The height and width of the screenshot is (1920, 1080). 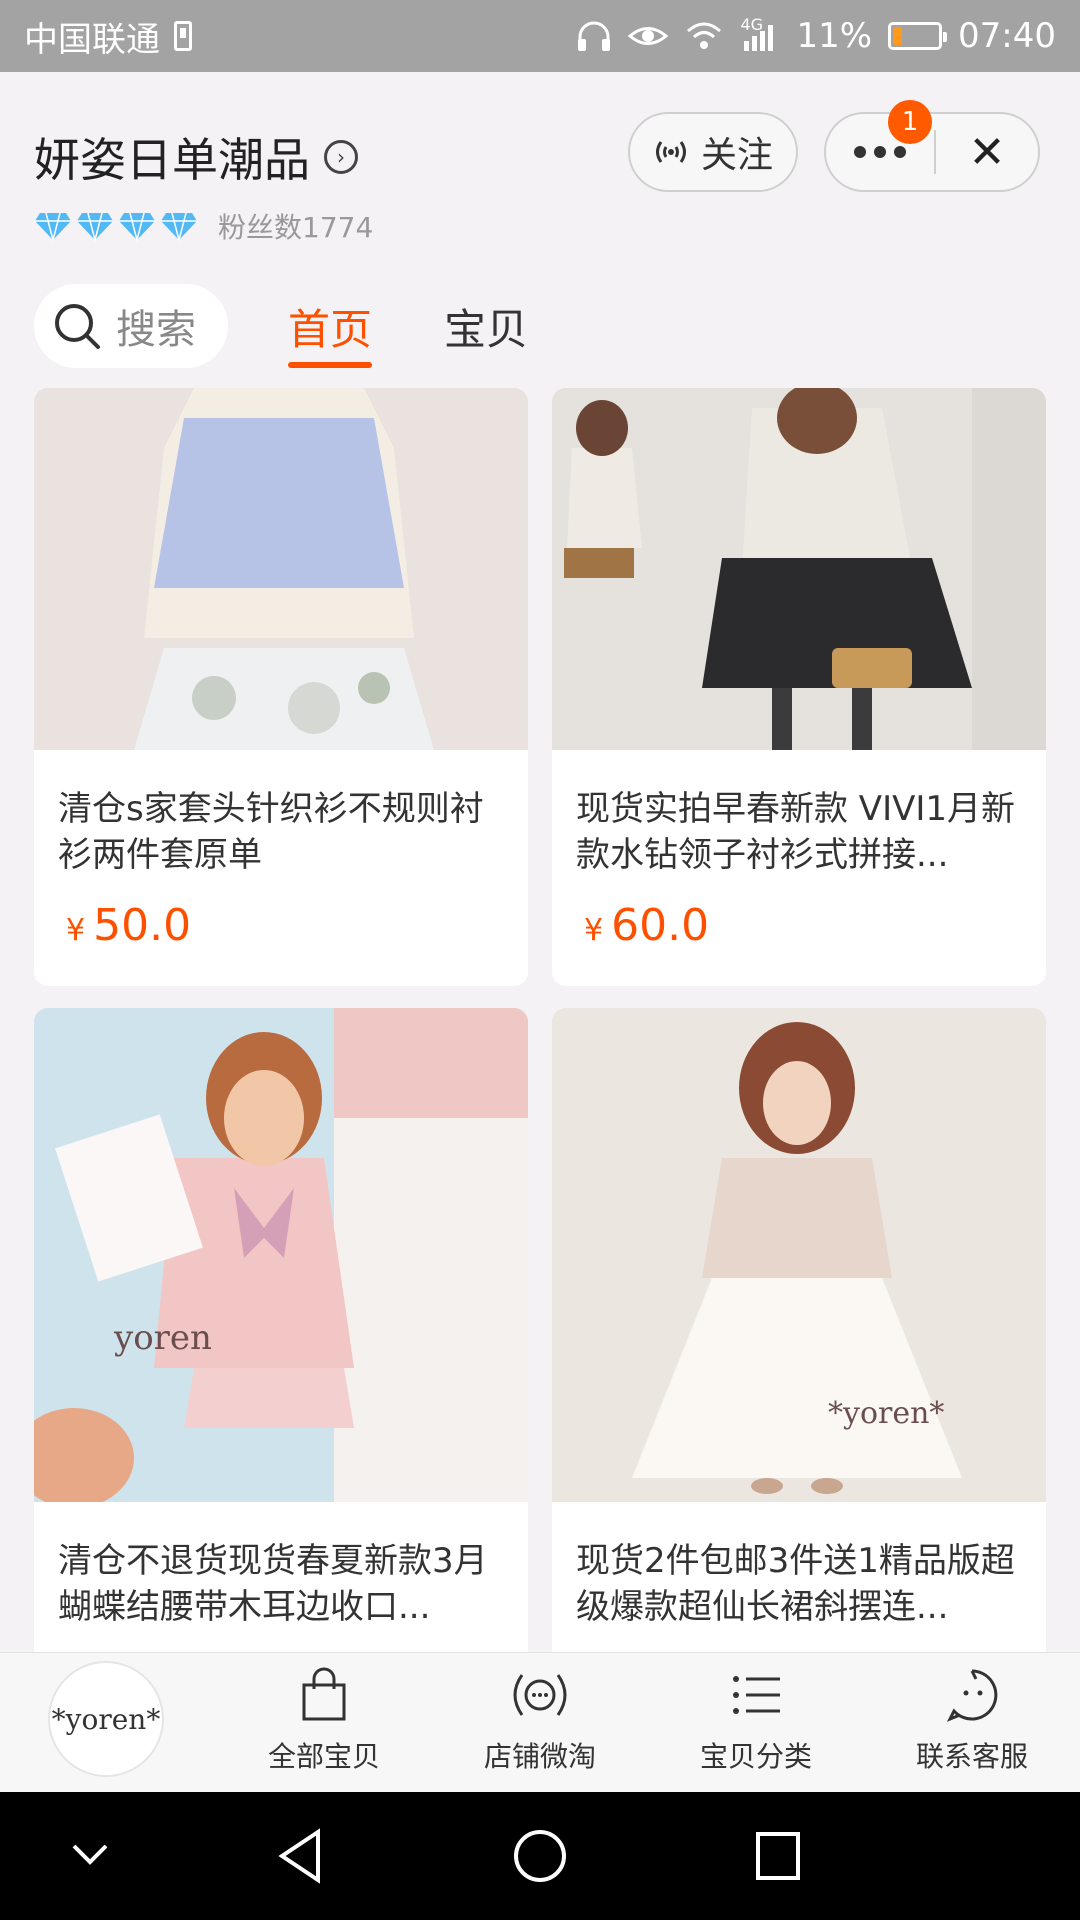 I want to click on nav-customer-service: 联系客服, so click(x=972, y=1720).